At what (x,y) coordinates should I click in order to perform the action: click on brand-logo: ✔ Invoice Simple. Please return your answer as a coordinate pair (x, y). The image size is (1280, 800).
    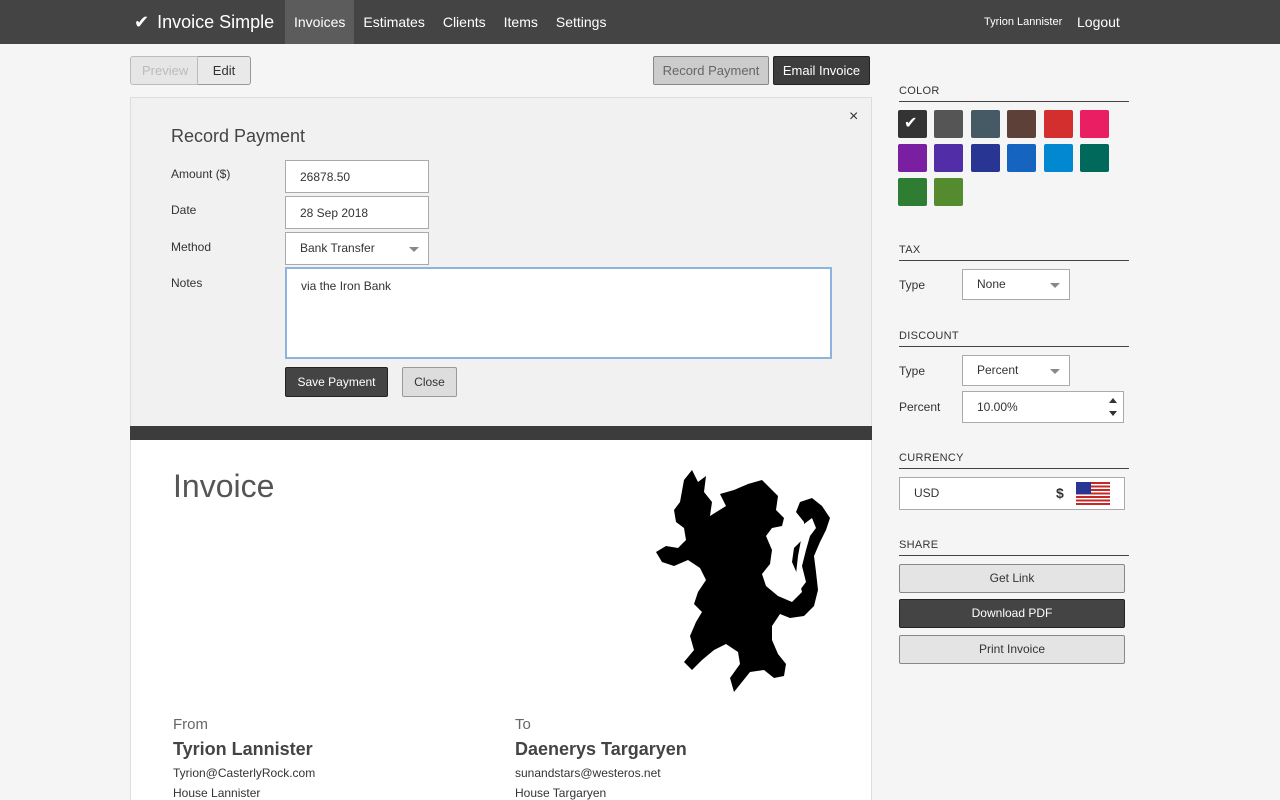
    Looking at the image, I should click on (204, 22).